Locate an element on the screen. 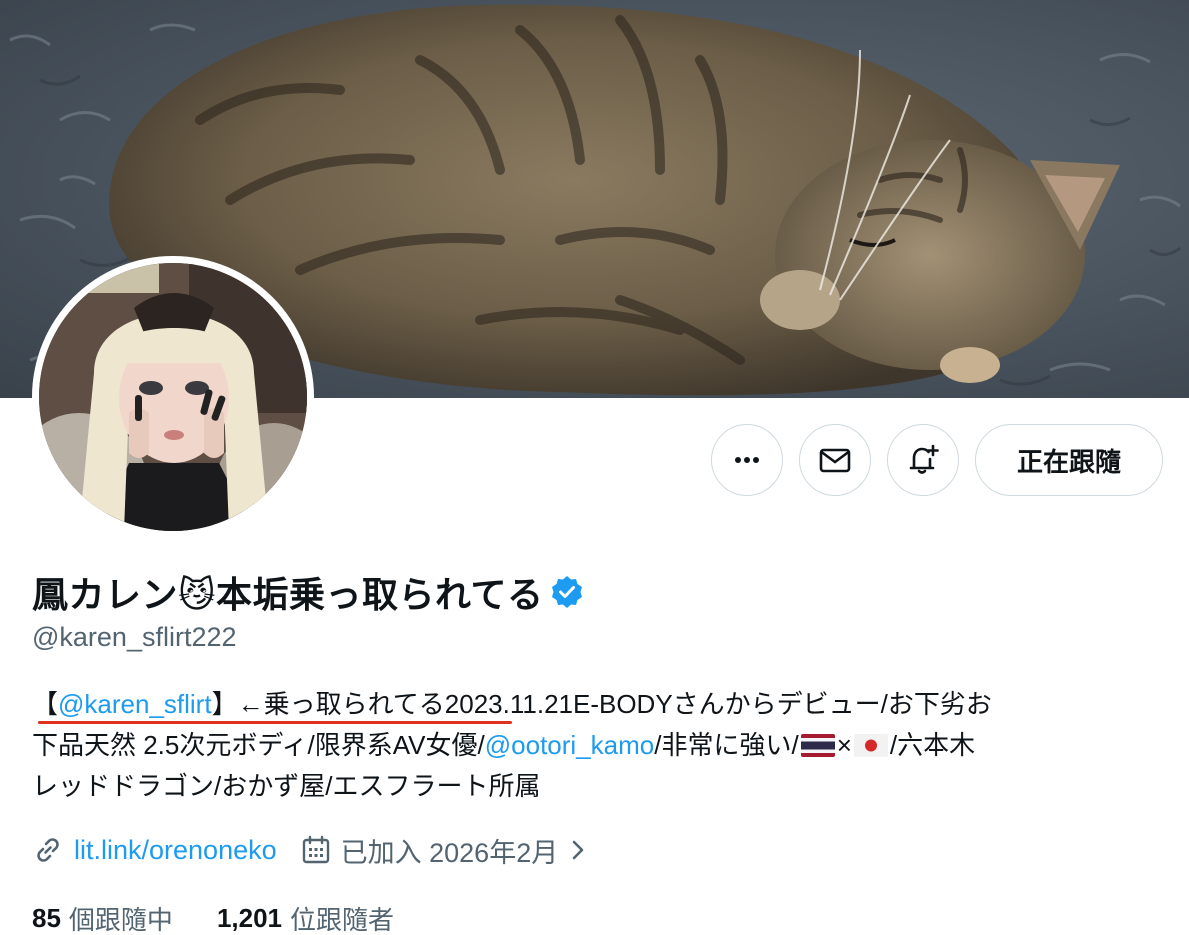  japan-flag-icon is located at coordinates (870, 745).